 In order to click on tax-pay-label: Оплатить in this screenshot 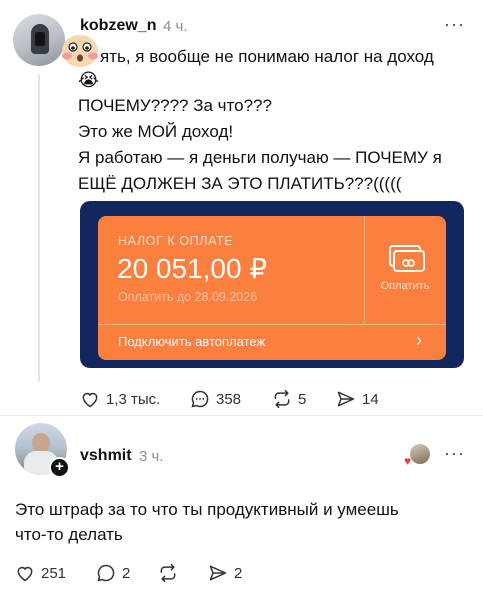, I will do `click(405, 286)`.